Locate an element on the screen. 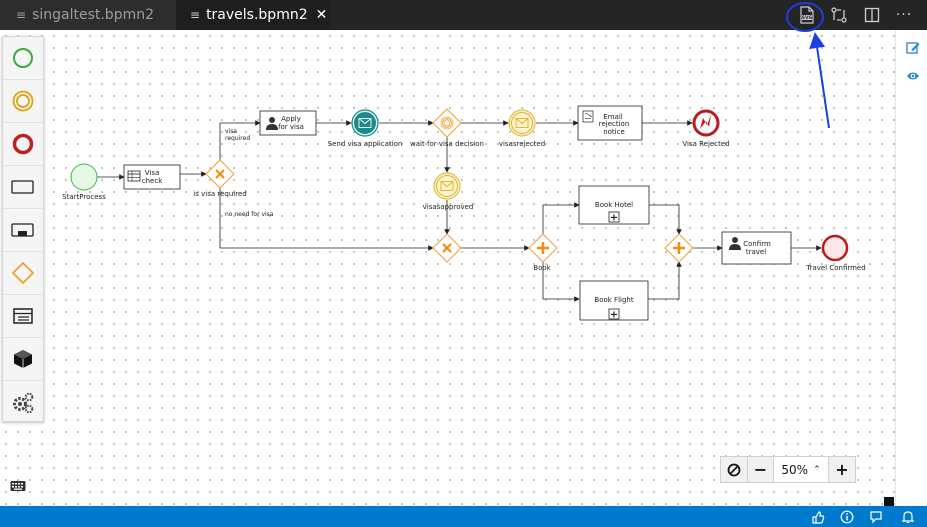 The height and width of the screenshot is (527, 927). zoom-level-select: 50% ⌃ is located at coordinates (801, 469).